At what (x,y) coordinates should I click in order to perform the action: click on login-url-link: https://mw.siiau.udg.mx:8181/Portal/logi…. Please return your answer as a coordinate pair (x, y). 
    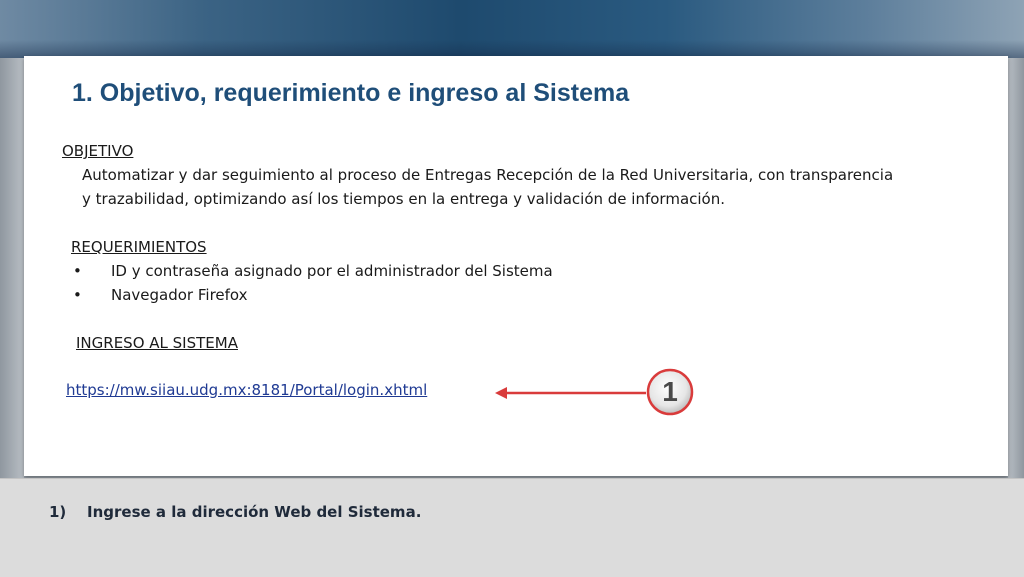
    Looking at the image, I should click on (246, 390).